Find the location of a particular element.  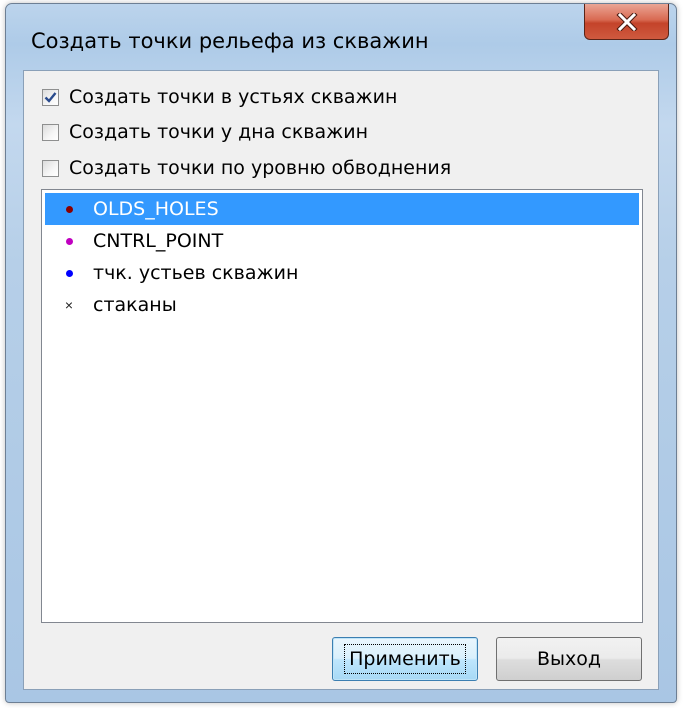

checkbox-row-water-level: Создать точки по уровню обводнения is located at coordinates (246, 168).